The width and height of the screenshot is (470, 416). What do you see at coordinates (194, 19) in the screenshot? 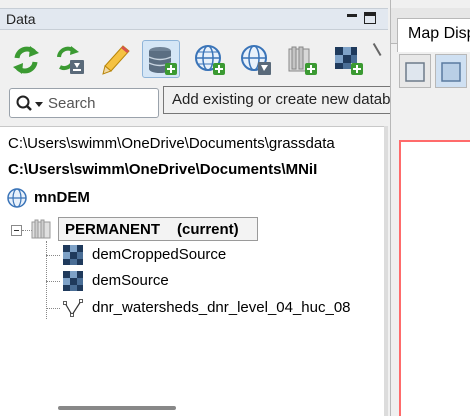
I see `panel-header: Data` at bounding box center [194, 19].